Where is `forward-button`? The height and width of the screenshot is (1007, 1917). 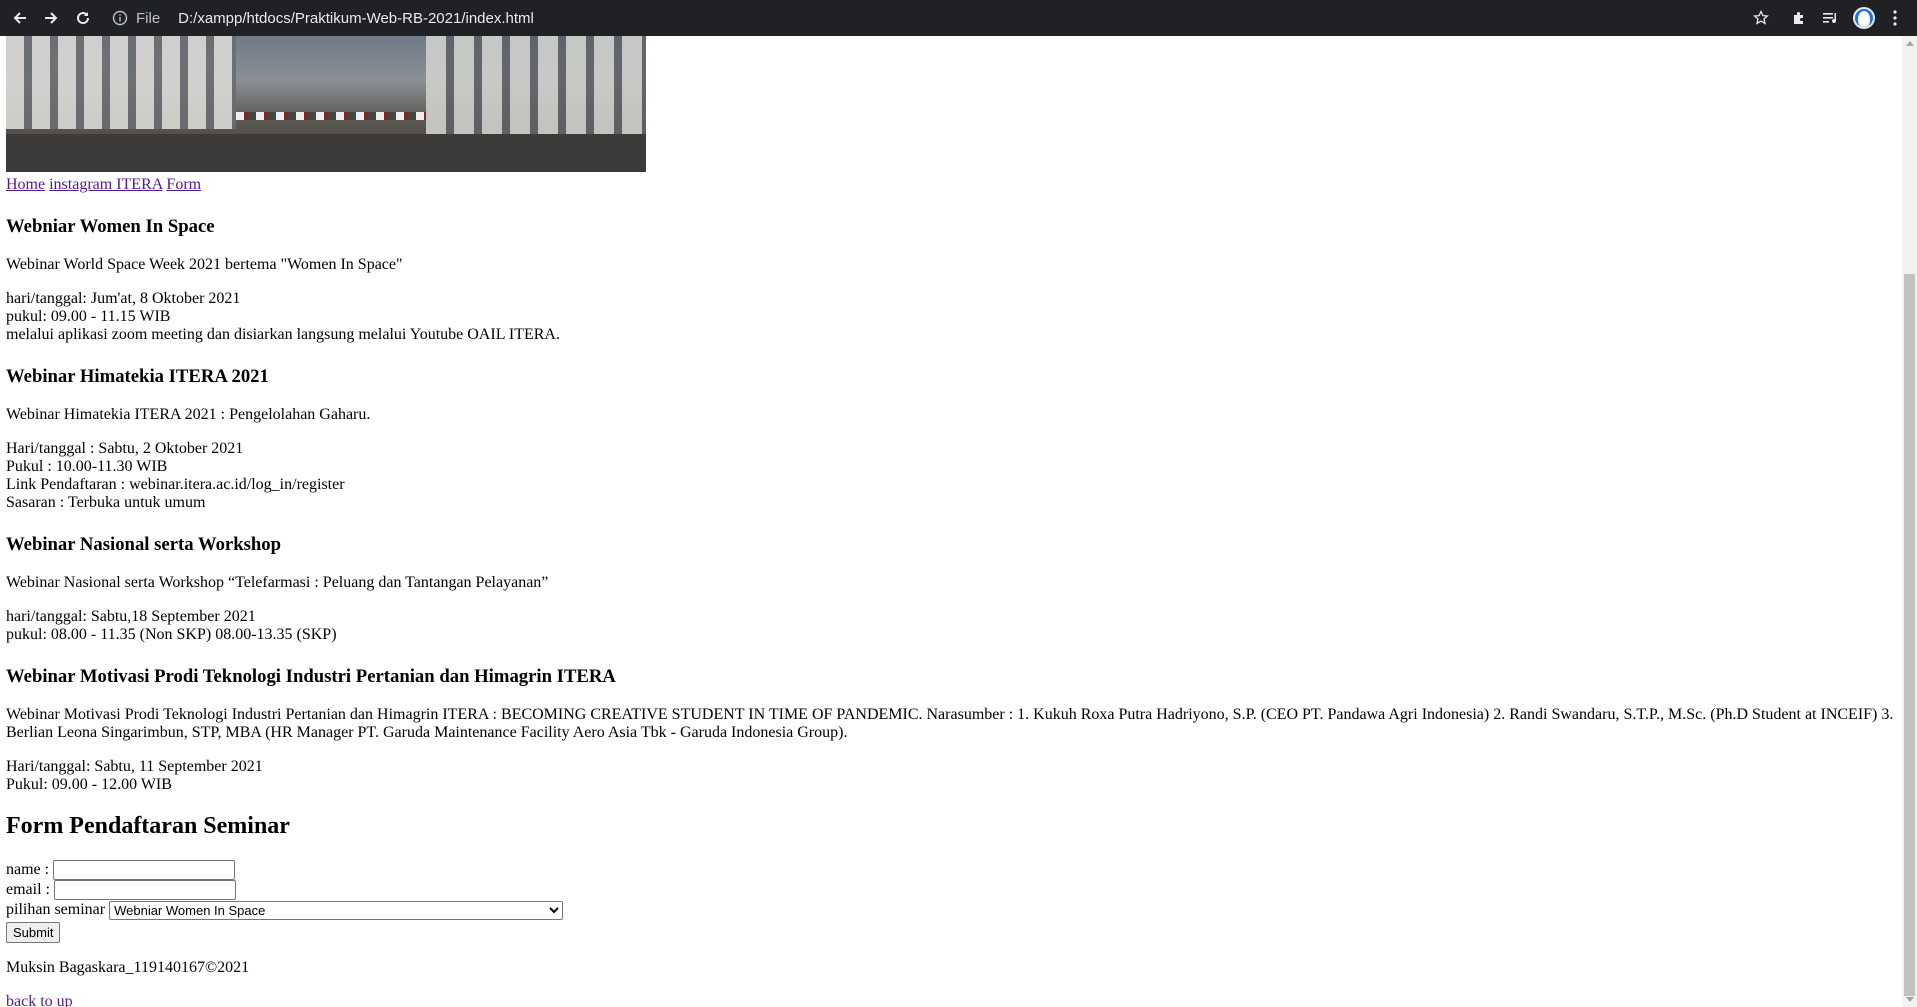
forward-button is located at coordinates (51, 18).